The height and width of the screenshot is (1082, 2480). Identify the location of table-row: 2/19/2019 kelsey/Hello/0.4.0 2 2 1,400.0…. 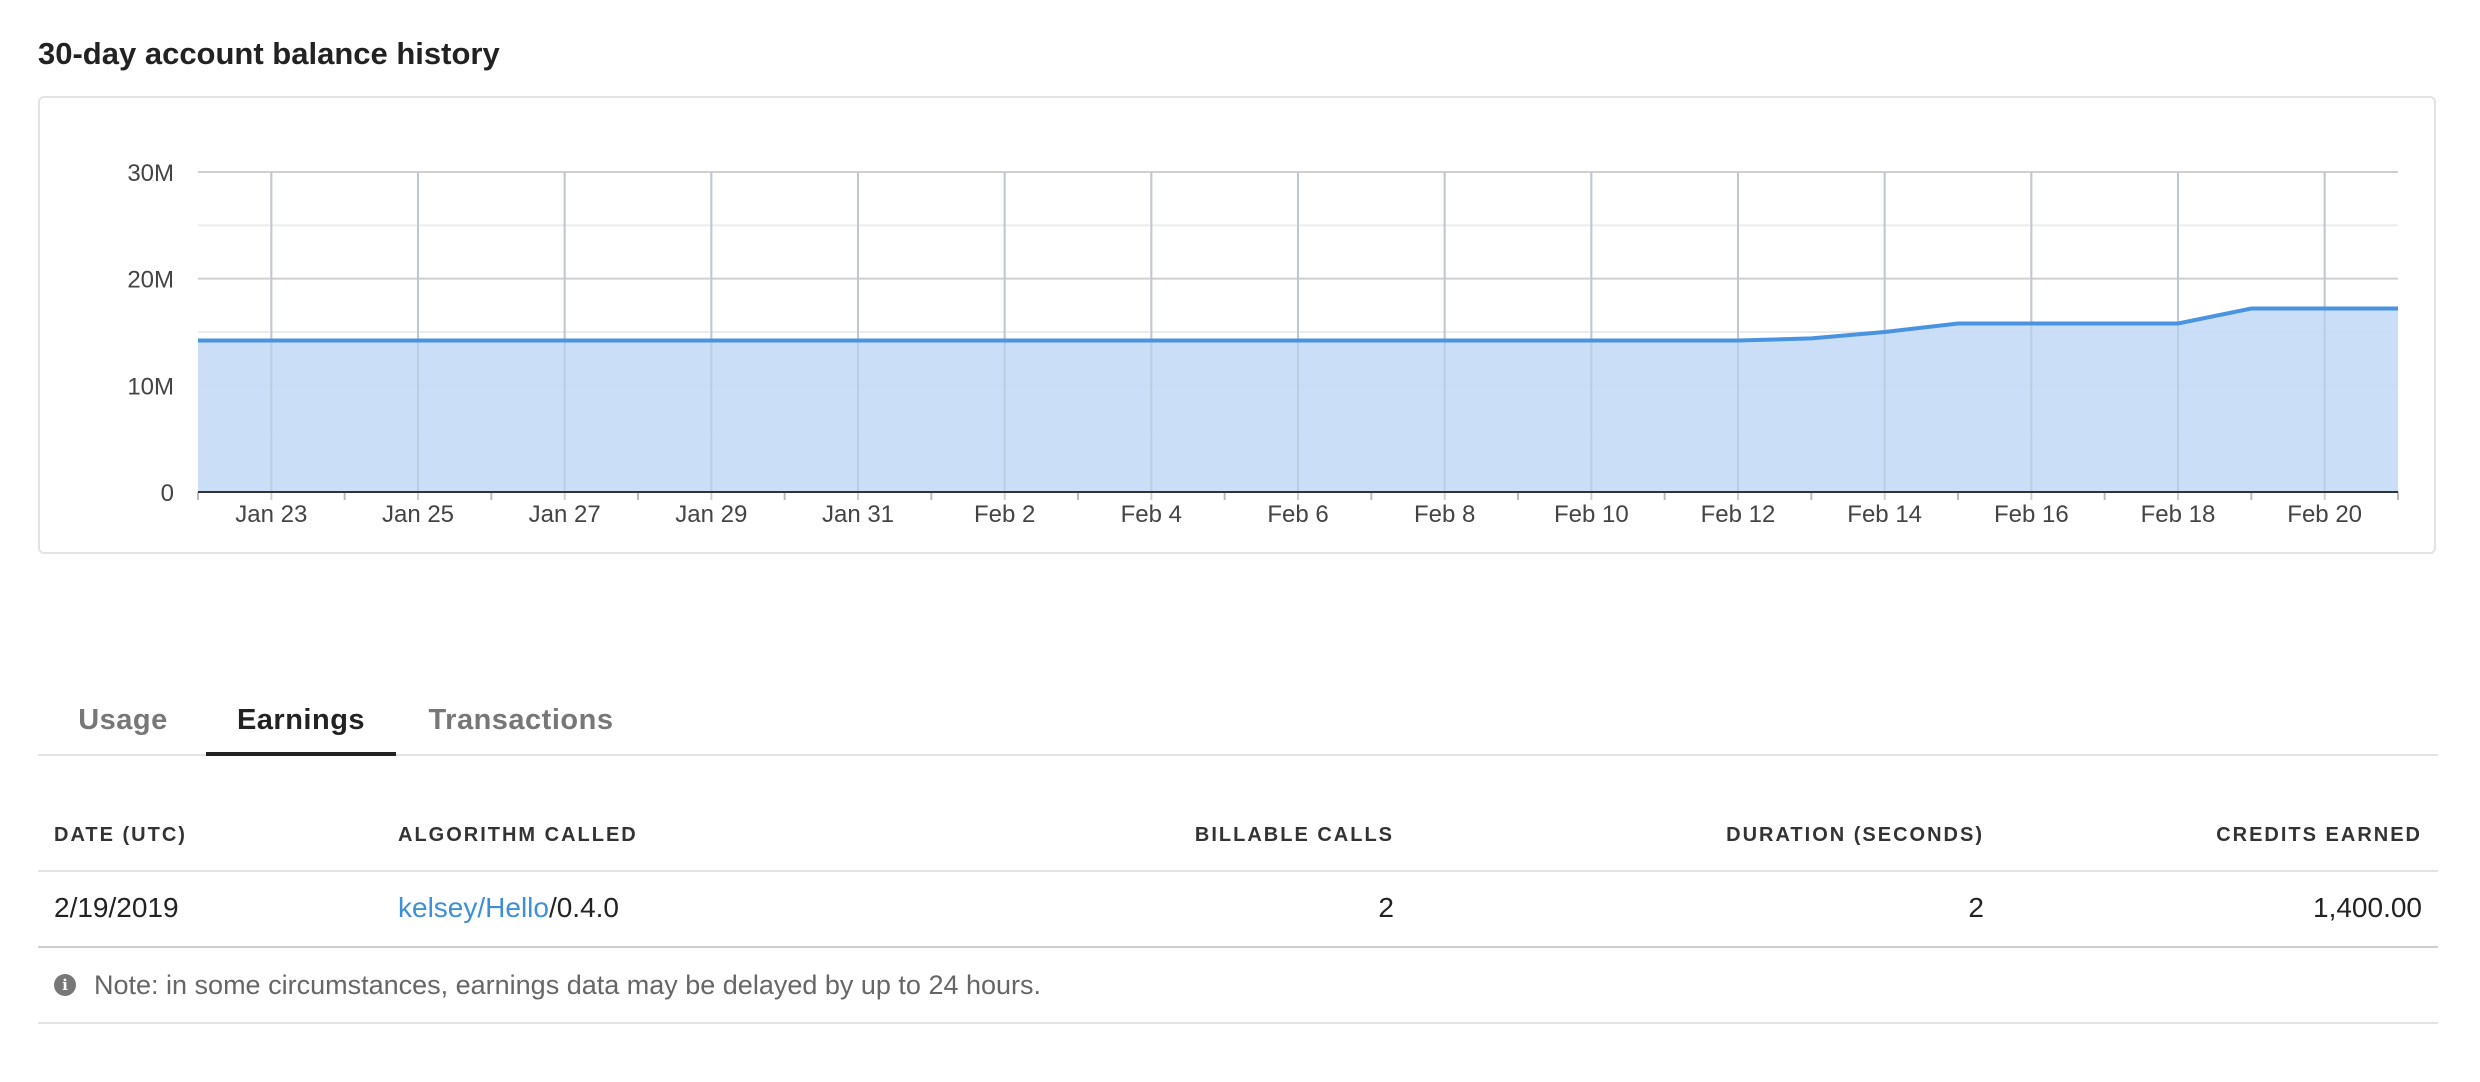
(1238, 910).